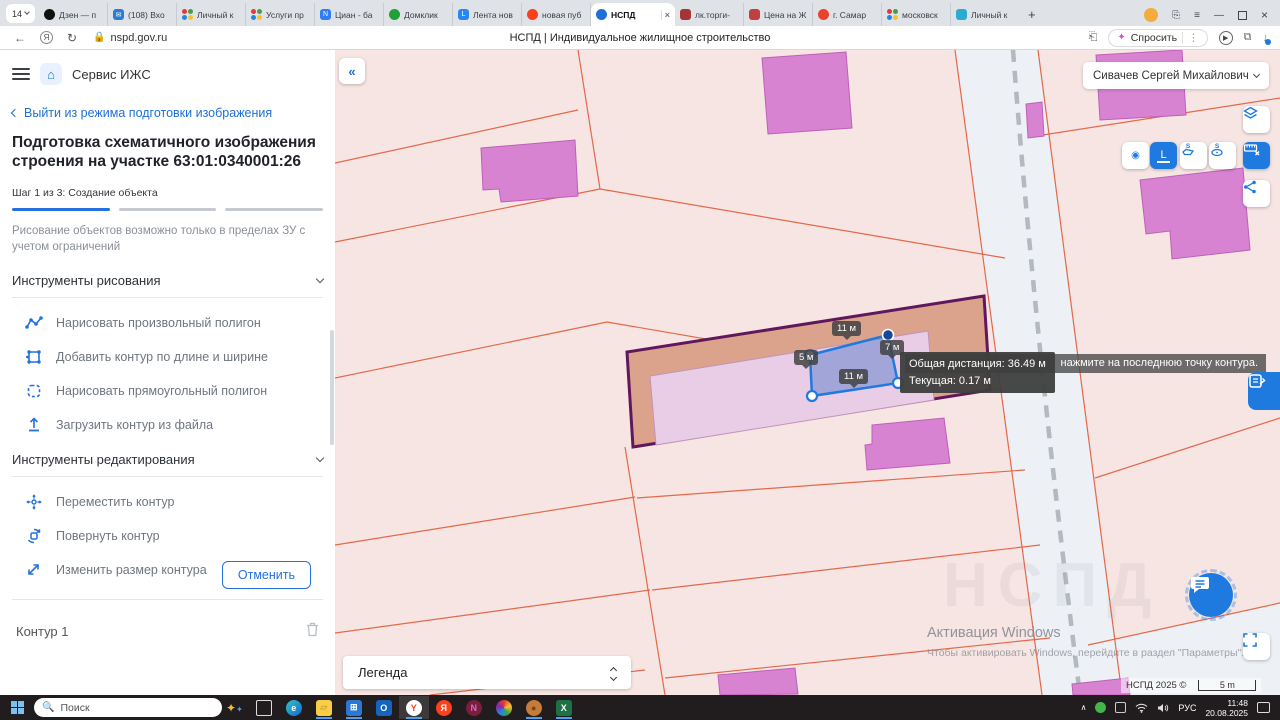 The height and width of the screenshot is (720, 1280). Describe the element at coordinates (1032, 14) in the screenshot. I see `new-tab-button: +` at that location.